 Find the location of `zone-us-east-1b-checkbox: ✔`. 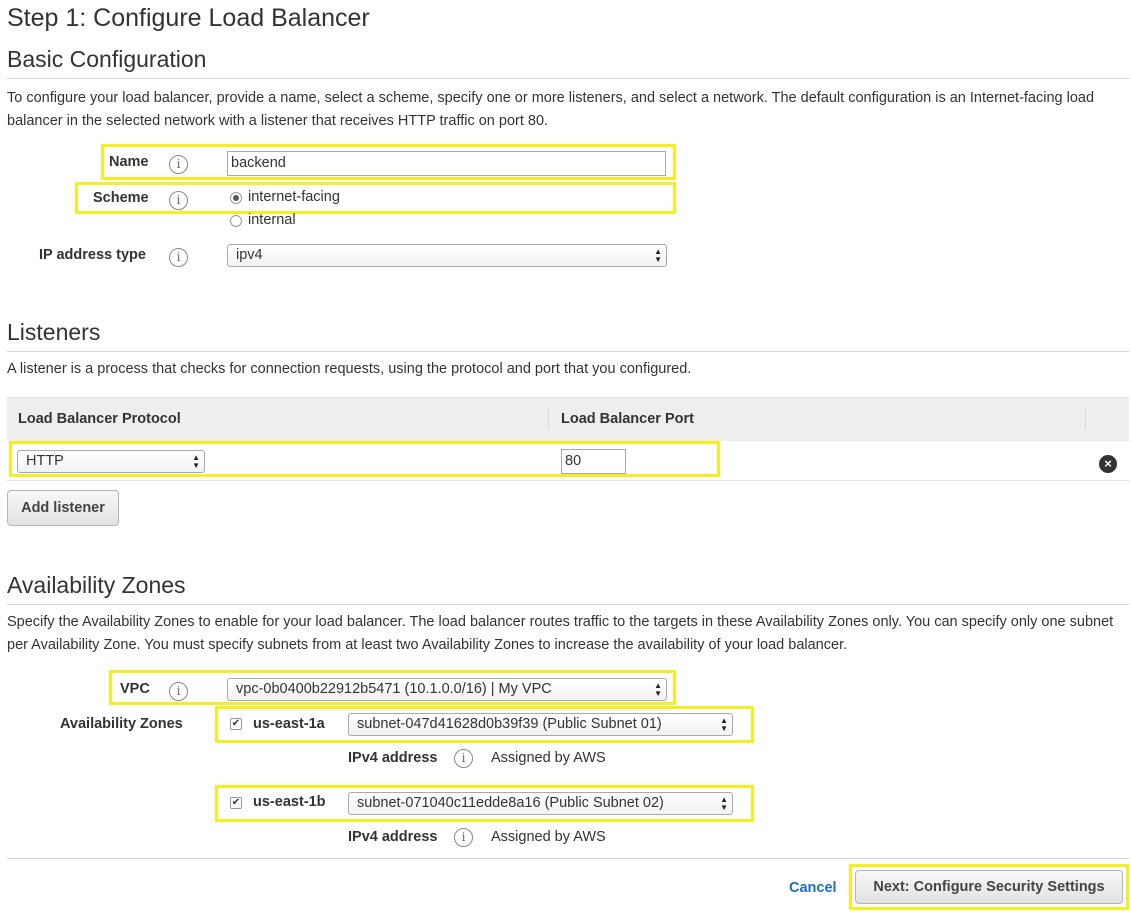

zone-us-east-1b-checkbox: ✔ is located at coordinates (236, 803).